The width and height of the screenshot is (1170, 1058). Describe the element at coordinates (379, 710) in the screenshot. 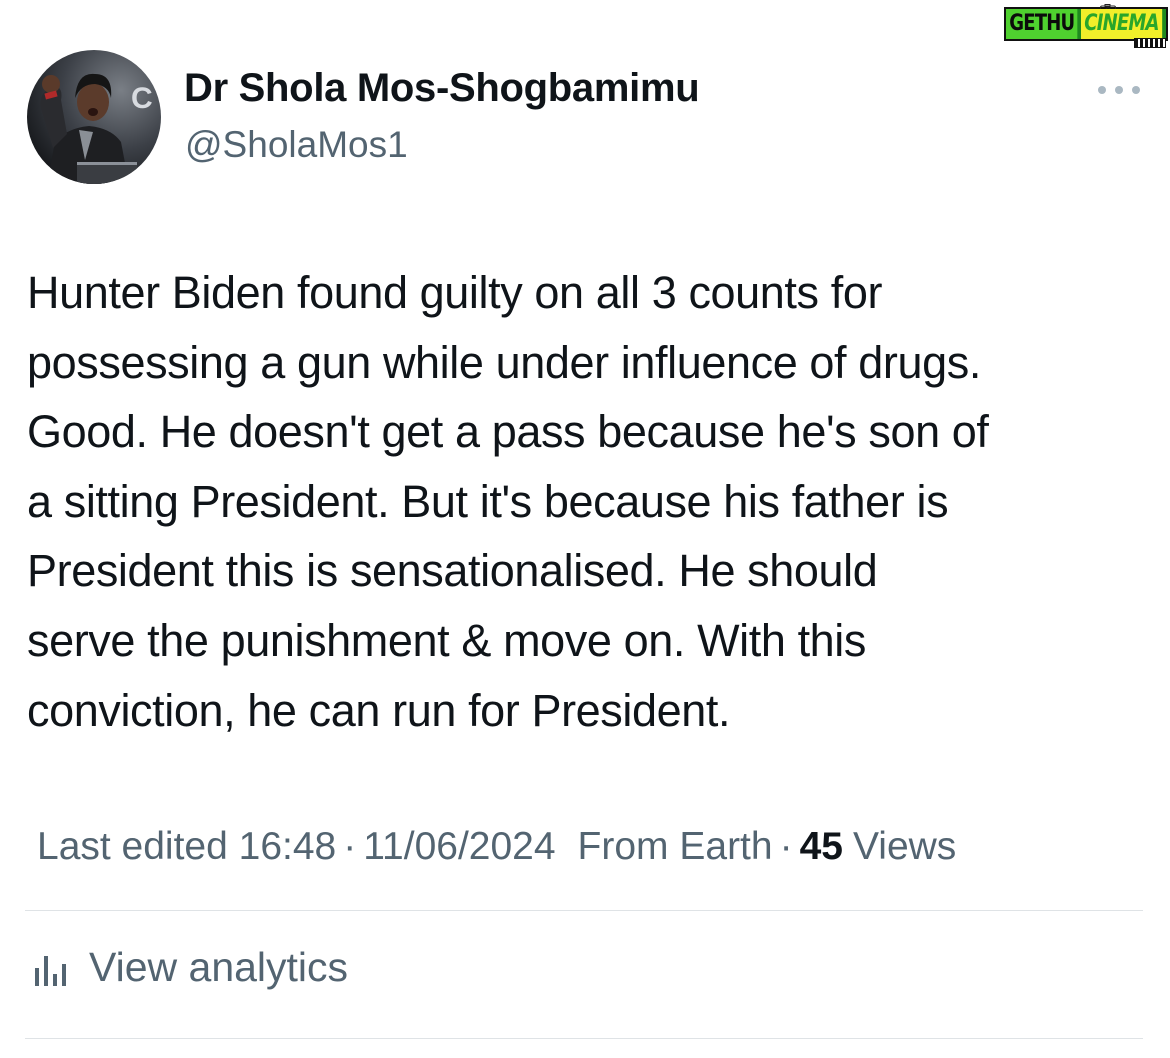

I see `tweet-text-line: conviction, he can run for President.` at that location.